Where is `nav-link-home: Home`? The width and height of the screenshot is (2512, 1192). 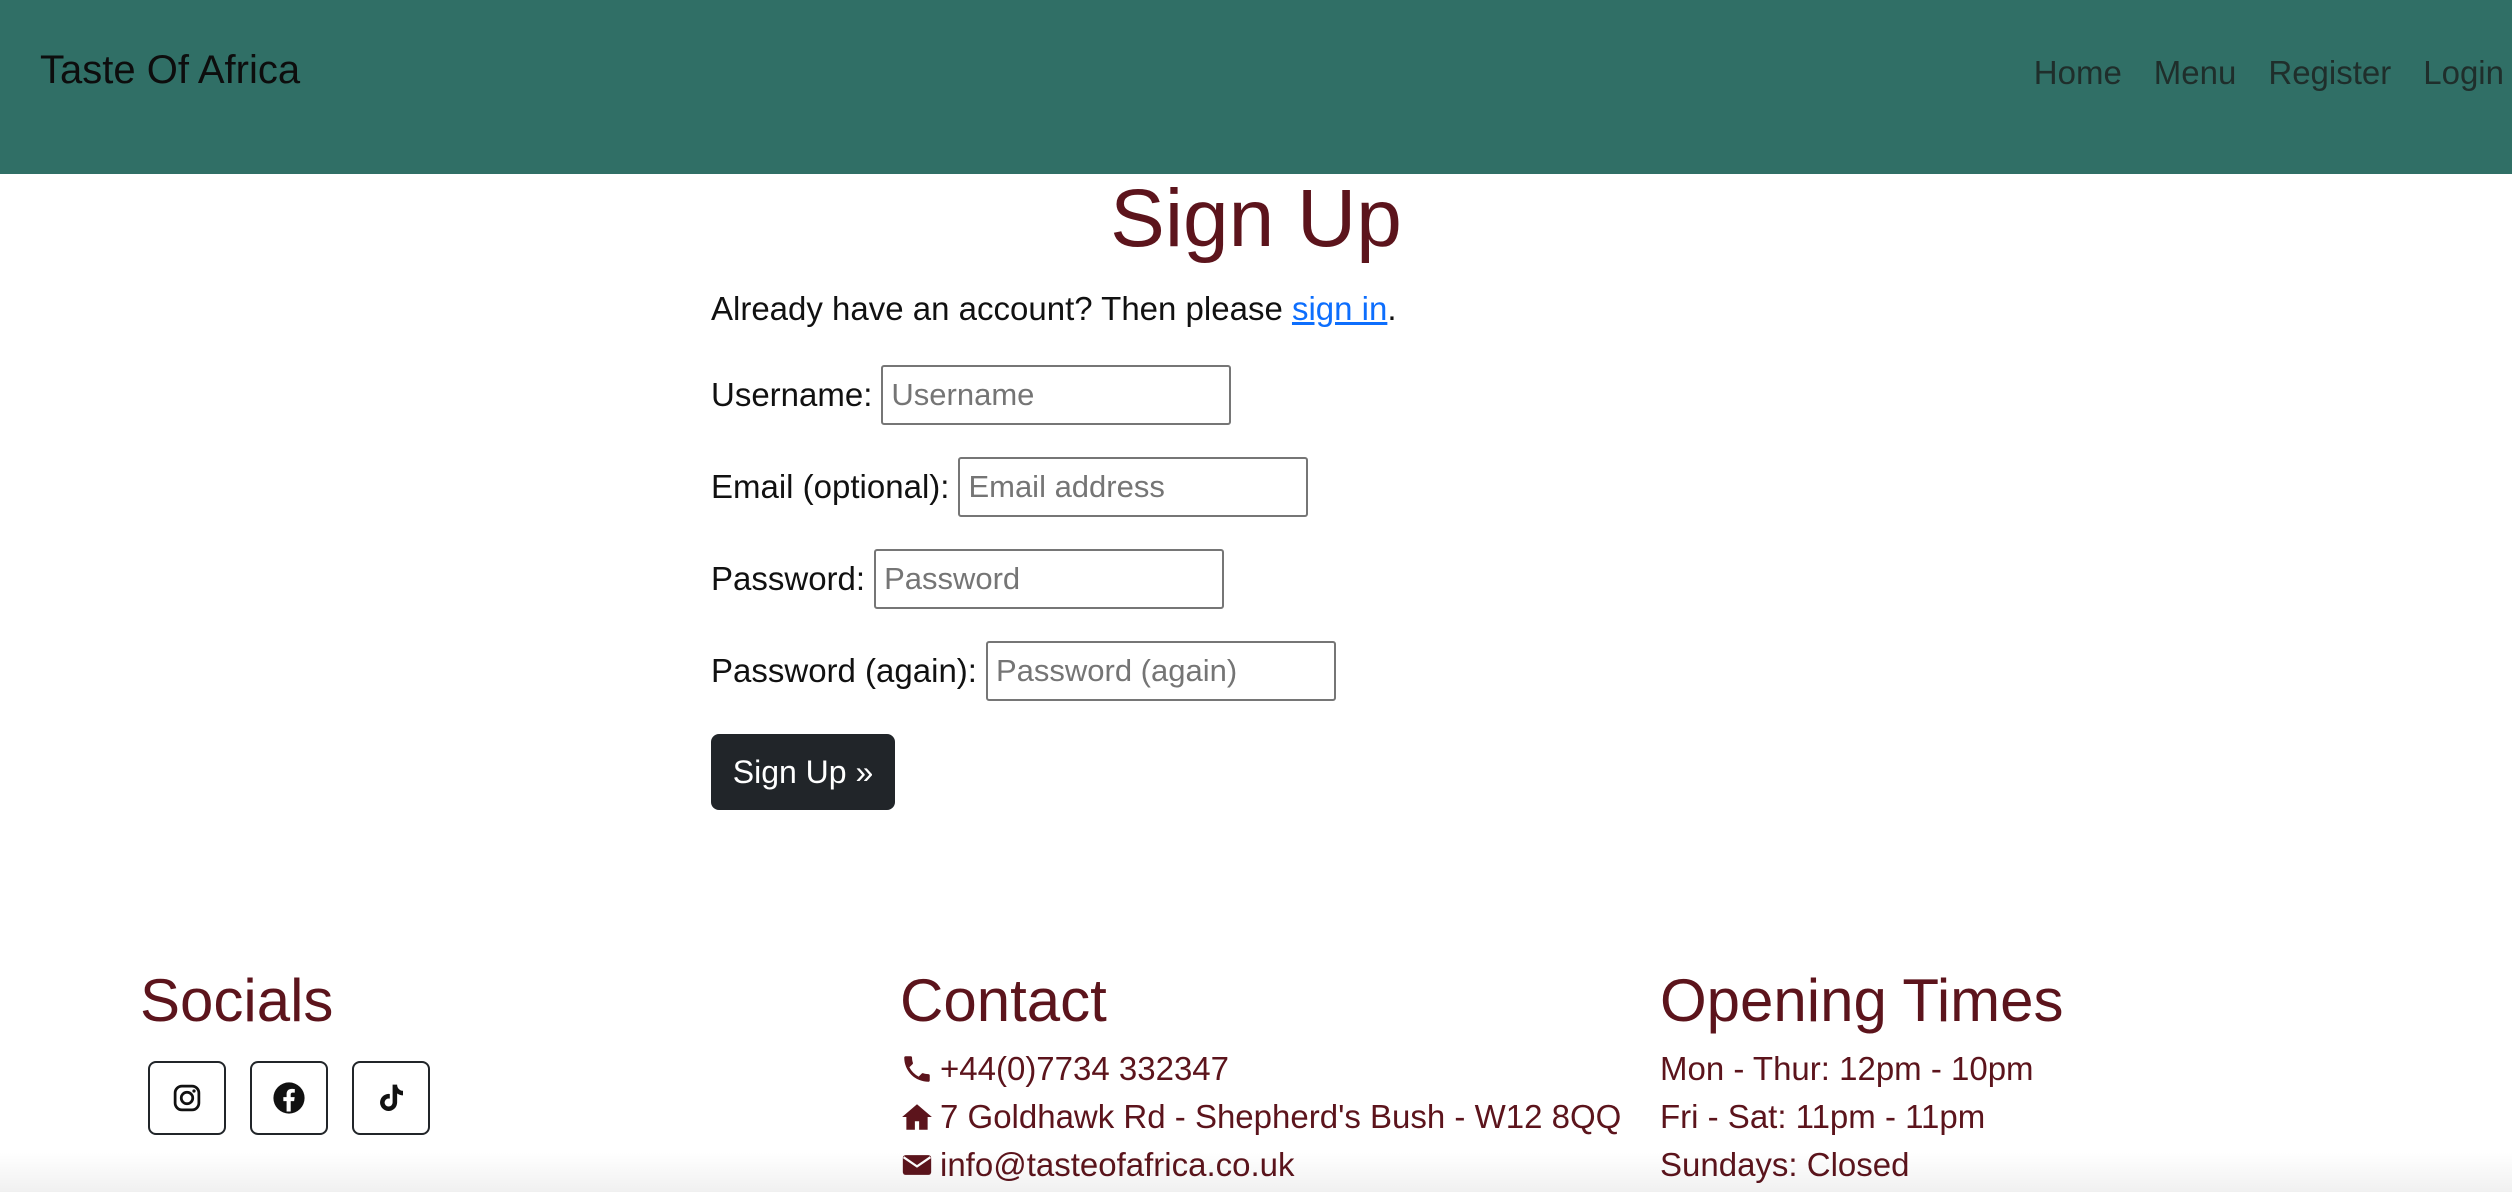
nav-link-home: Home is located at coordinates (2078, 73).